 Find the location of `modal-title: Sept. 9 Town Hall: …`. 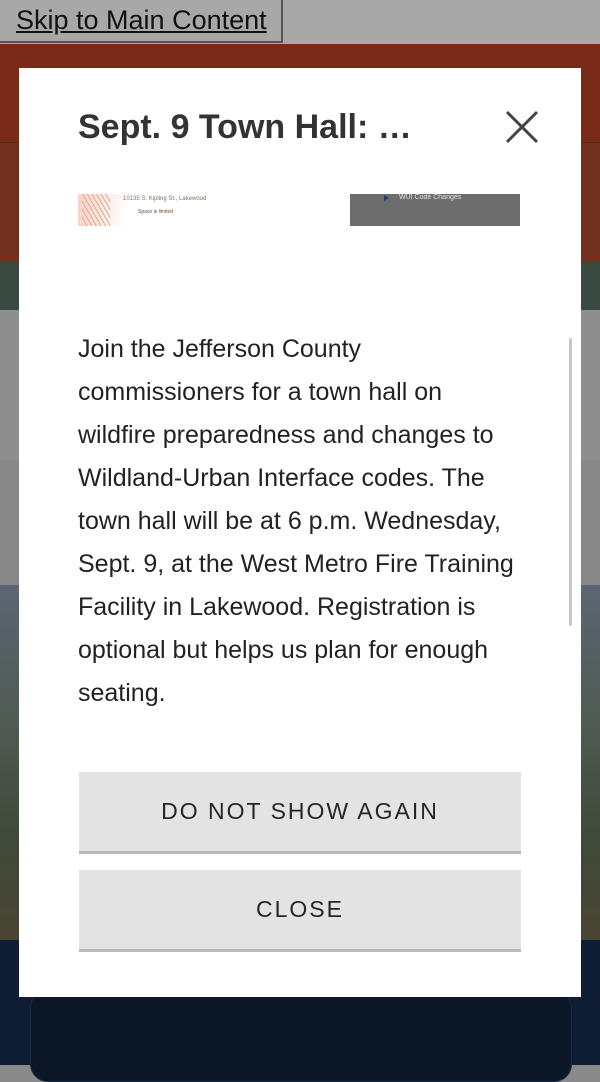

modal-title: Sept. 9 Town Hall: … is located at coordinates (245, 127).